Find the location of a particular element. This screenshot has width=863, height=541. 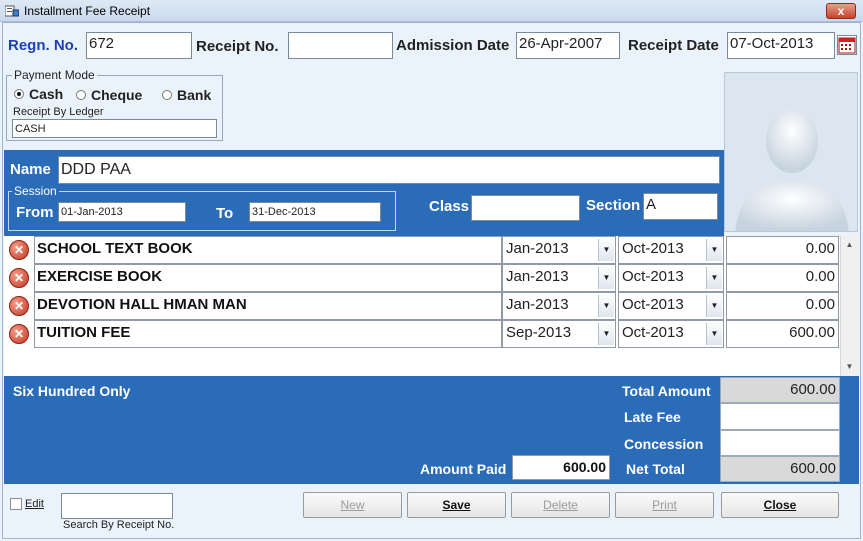

receipt-date-field: 07-Oct-2013 is located at coordinates (781, 45).